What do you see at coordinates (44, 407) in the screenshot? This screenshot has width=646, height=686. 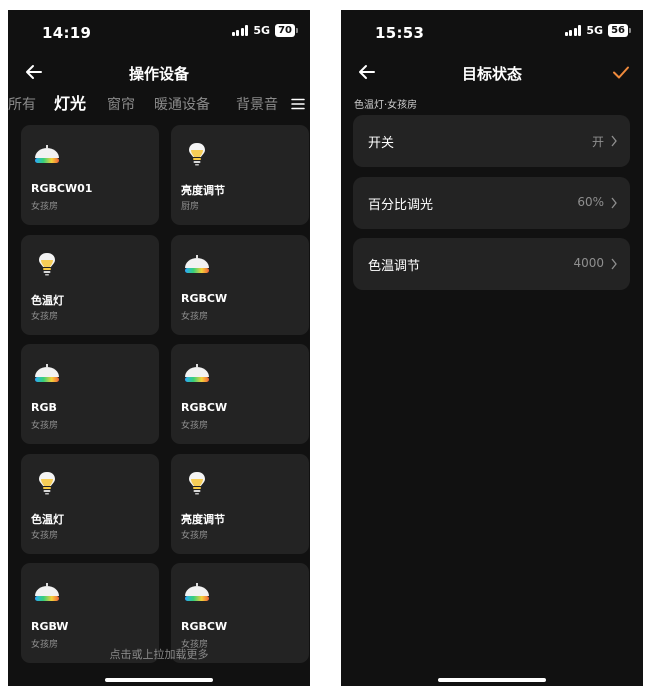 I see `device-name: RGB` at bounding box center [44, 407].